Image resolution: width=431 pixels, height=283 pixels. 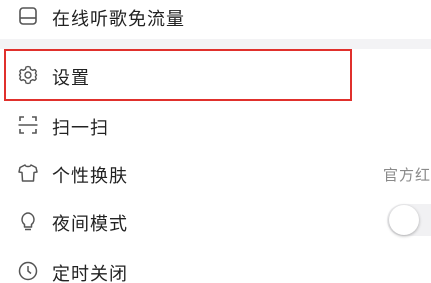 I want to click on gear-icon, so click(x=28, y=75).